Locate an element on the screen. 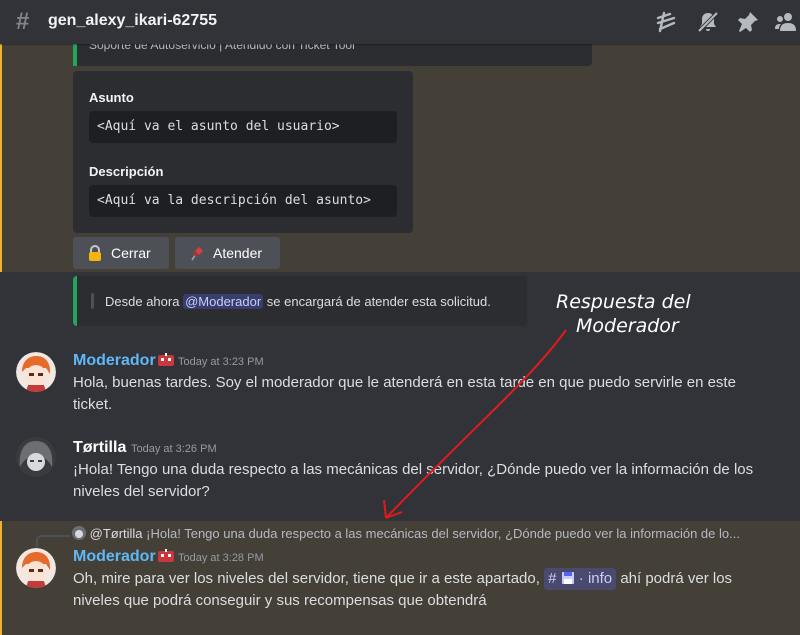 The width and height of the screenshot is (800, 635). pin-icon is located at coordinates (748, 22).